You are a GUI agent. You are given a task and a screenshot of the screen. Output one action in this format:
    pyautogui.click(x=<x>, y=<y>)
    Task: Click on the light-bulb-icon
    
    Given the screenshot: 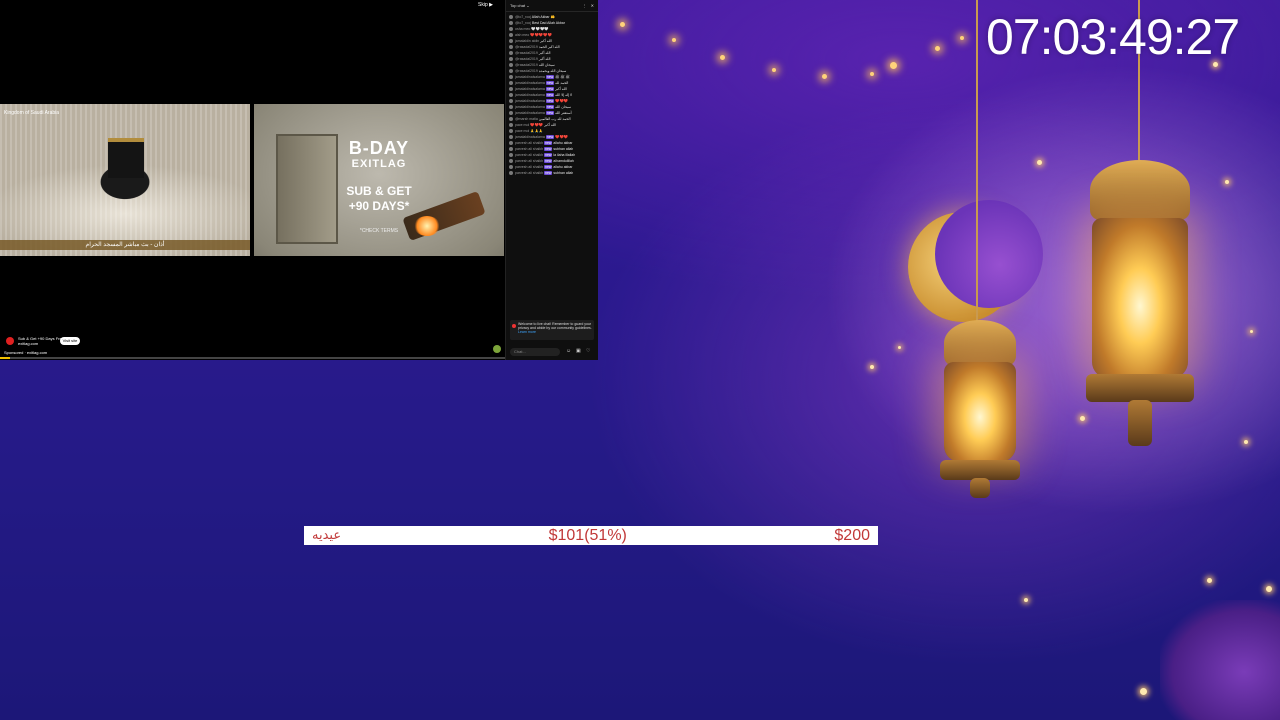 What is the action you would take?
    pyautogui.click(x=774, y=70)
    